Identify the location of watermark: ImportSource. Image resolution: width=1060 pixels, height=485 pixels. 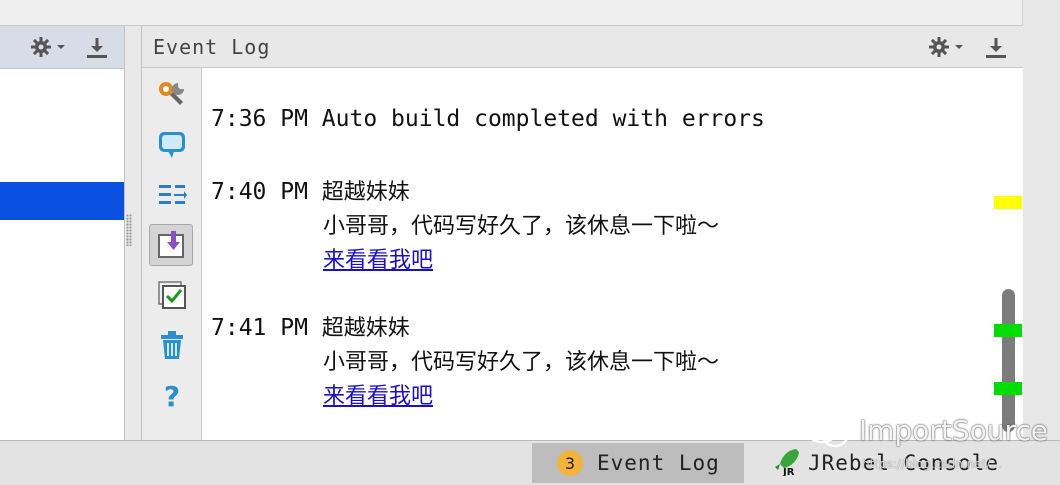
(926, 431).